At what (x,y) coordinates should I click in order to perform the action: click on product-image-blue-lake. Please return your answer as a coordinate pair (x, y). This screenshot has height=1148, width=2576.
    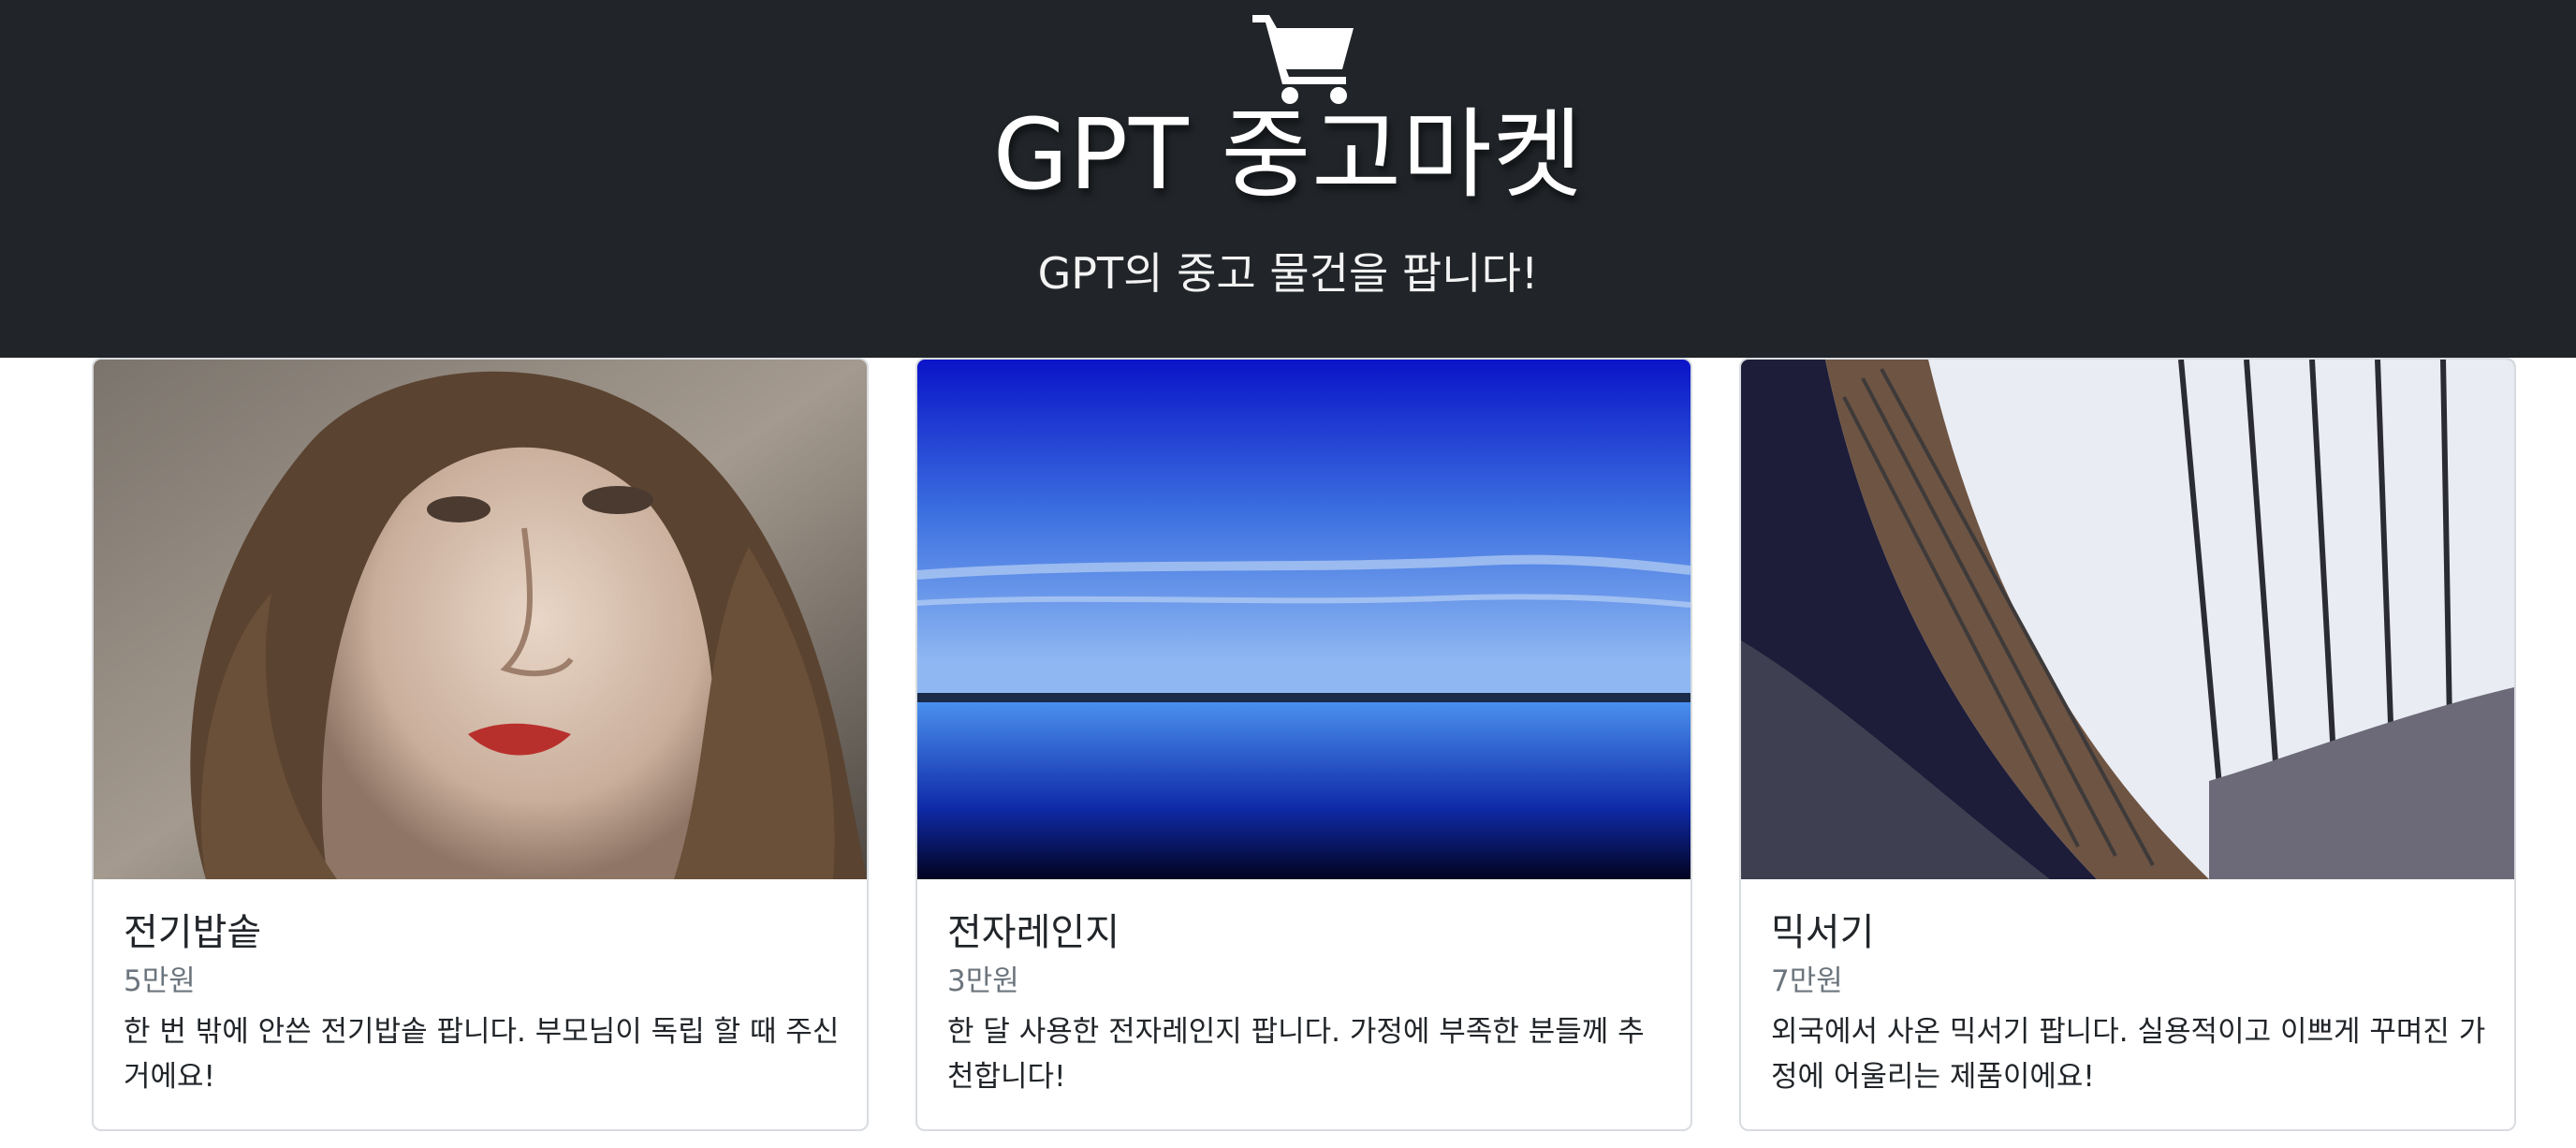
    Looking at the image, I should click on (1303, 619).